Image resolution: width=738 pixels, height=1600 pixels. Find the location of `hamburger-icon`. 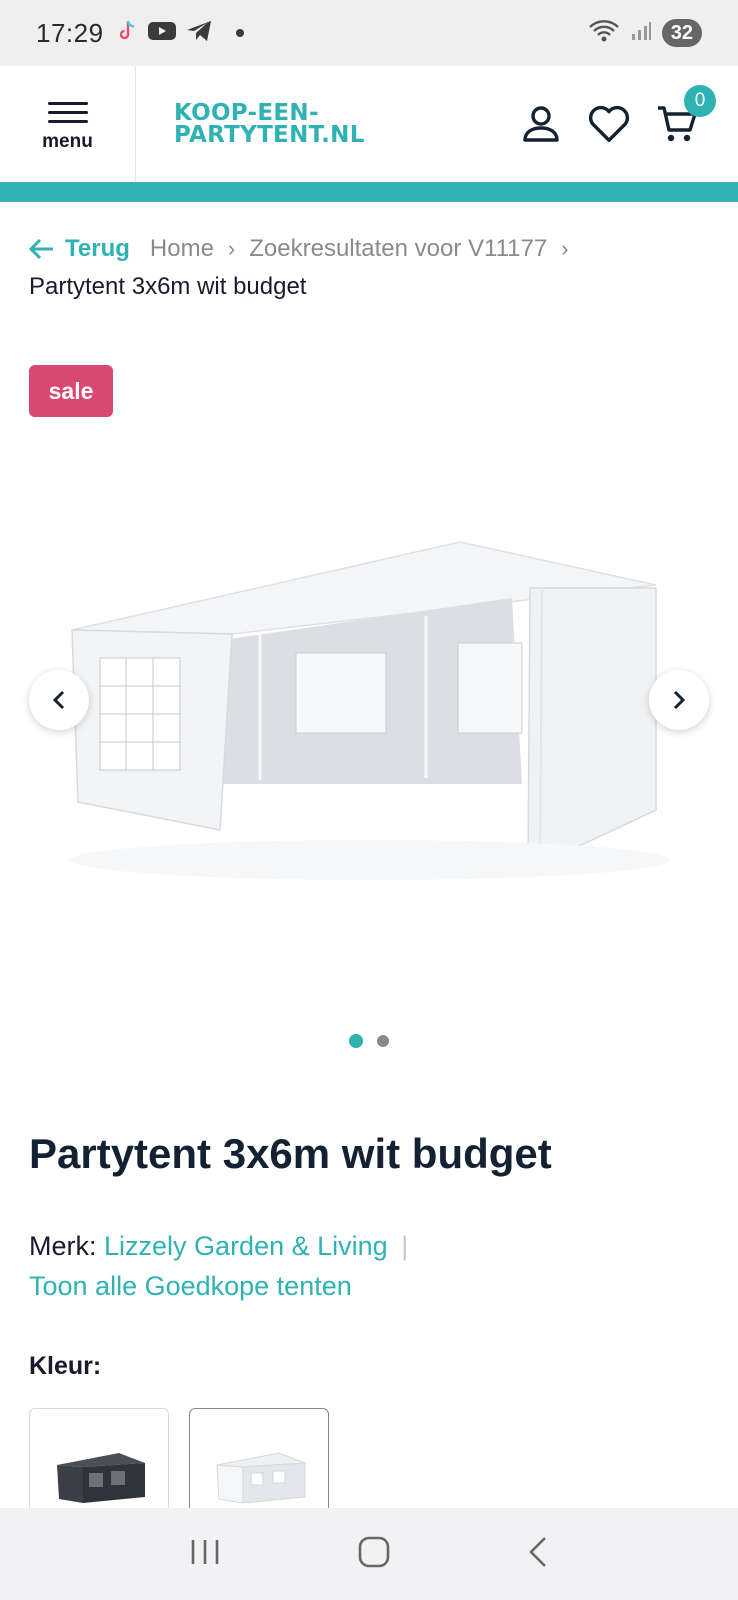

hamburger-icon is located at coordinates (67, 112).